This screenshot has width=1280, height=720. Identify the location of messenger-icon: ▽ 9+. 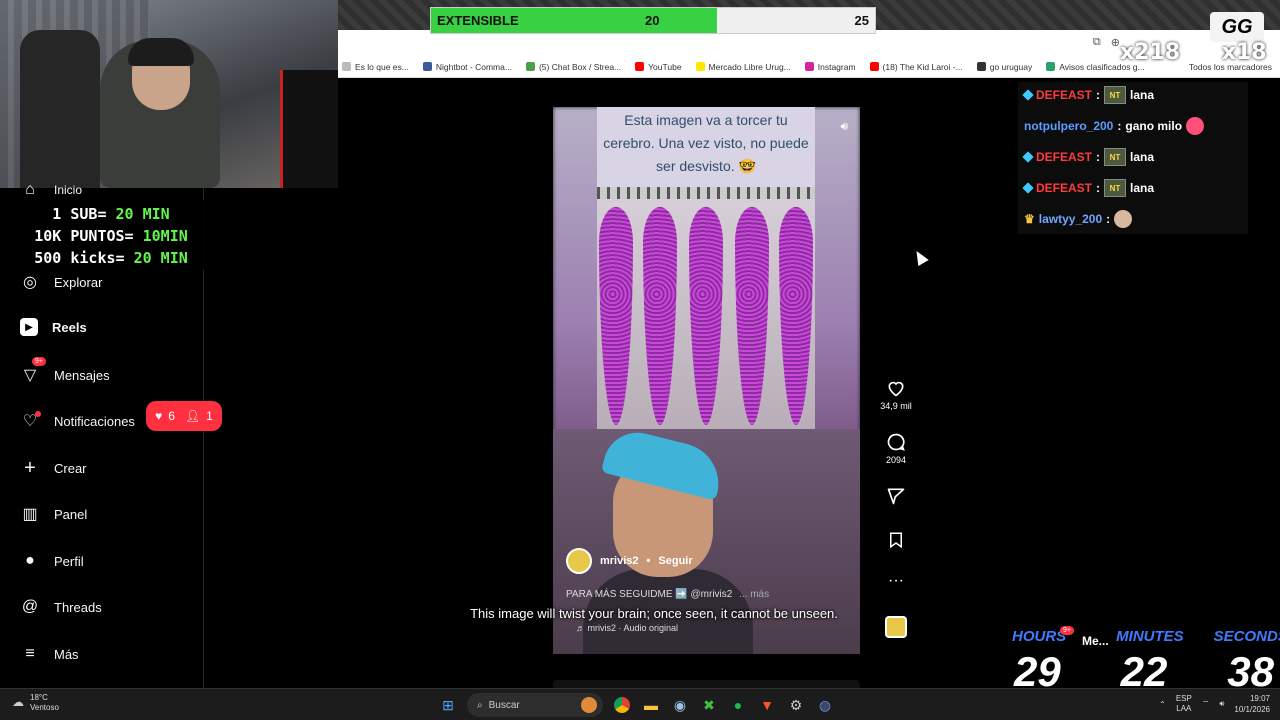
(33, 371).